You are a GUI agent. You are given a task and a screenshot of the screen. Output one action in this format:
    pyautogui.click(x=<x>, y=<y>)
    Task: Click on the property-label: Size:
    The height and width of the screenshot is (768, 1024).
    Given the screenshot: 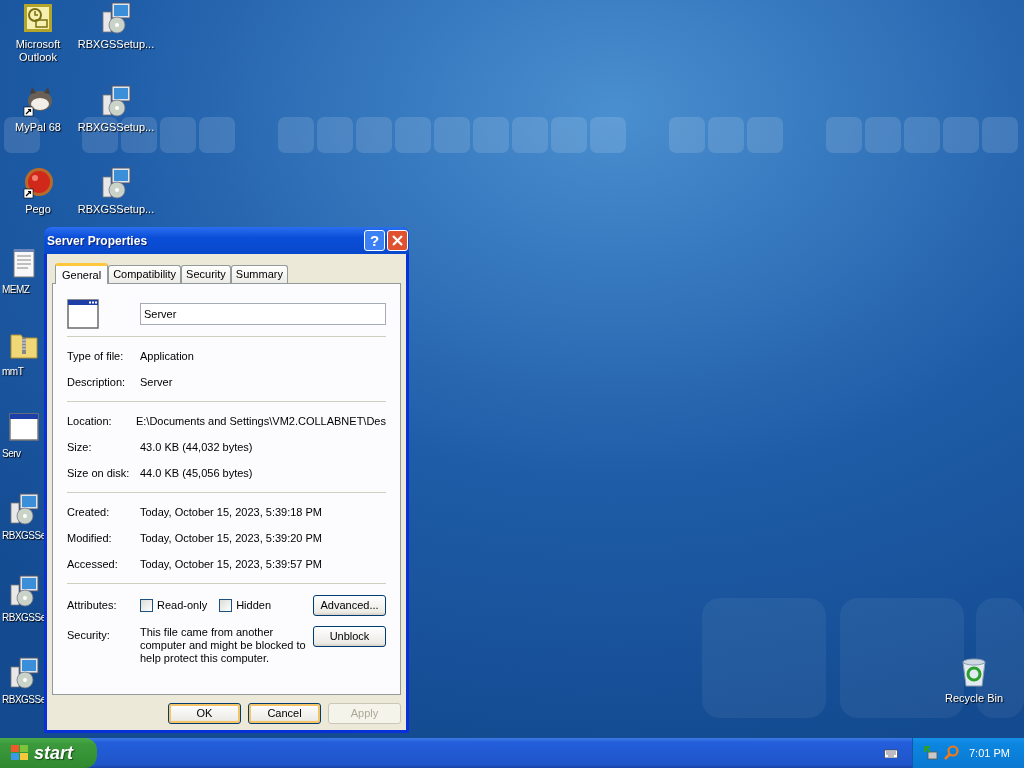 What is the action you would take?
    pyautogui.click(x=80, y=447)
    